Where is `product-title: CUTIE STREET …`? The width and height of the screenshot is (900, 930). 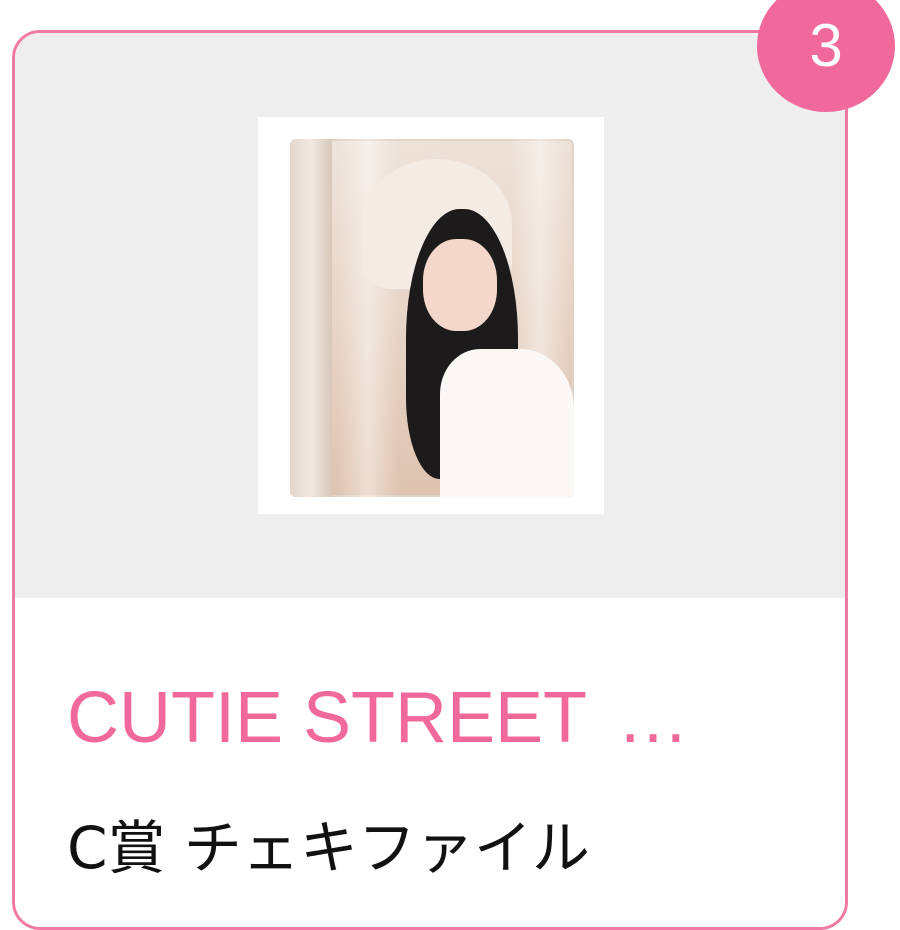
product-title: CUTIE STREET … is located at coordinates (427, 718).